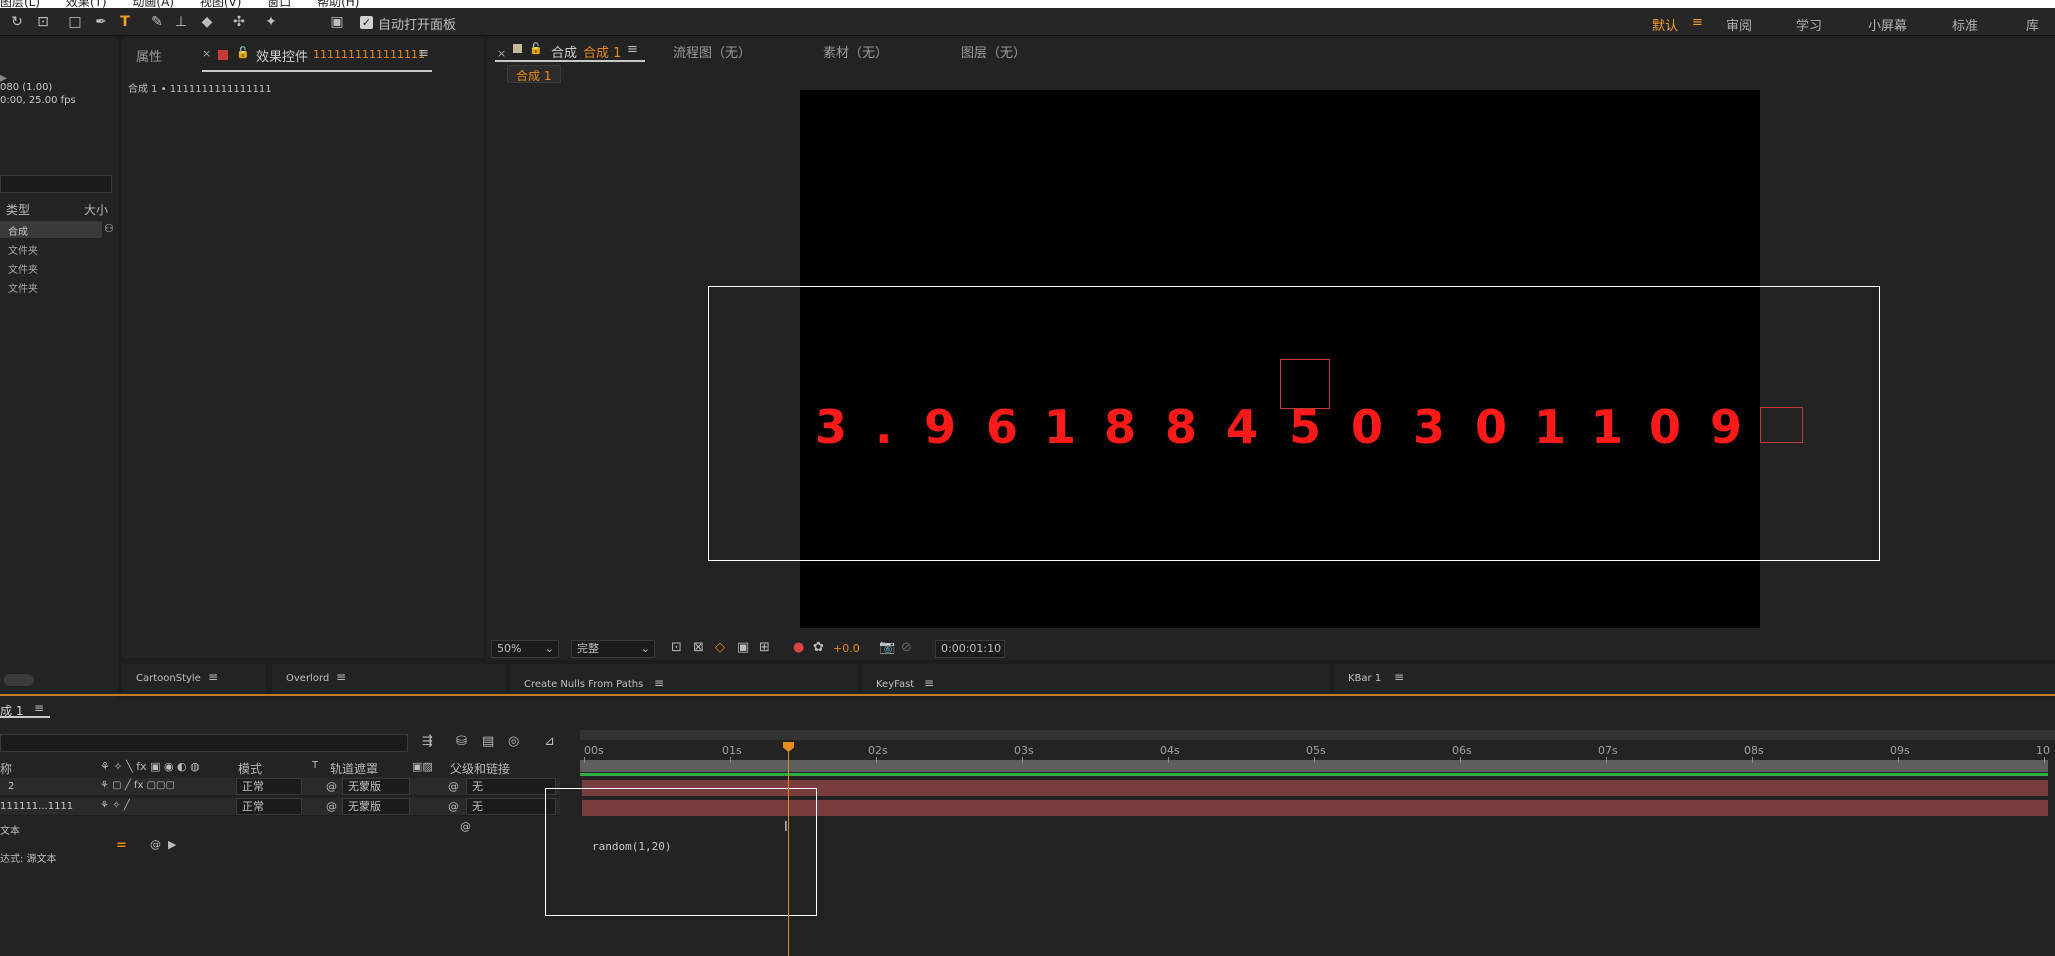  Describe the element at coordinates (513, 741) in the screenshot. I see `motion-blur-icon: ◎` at that location.